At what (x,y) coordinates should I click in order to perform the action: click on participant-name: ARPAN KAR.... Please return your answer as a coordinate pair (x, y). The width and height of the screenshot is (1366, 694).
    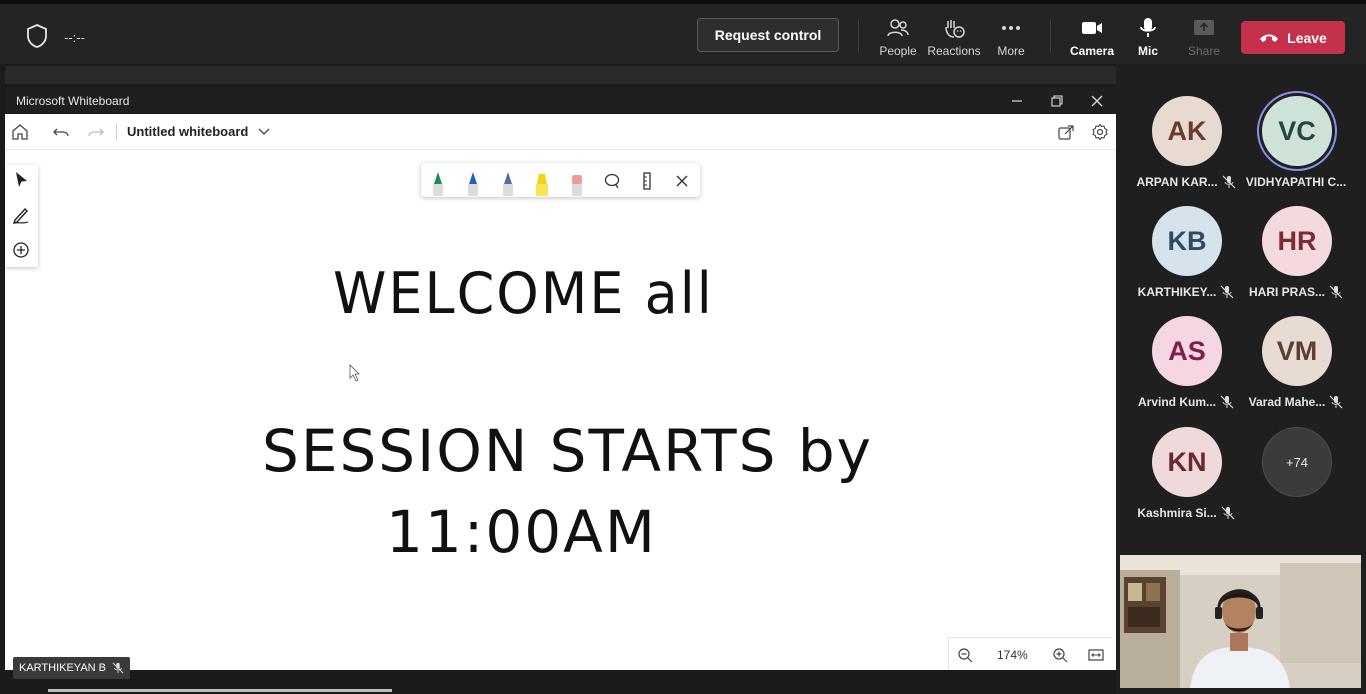
    Looking at the image, I should click on (1177, 182).